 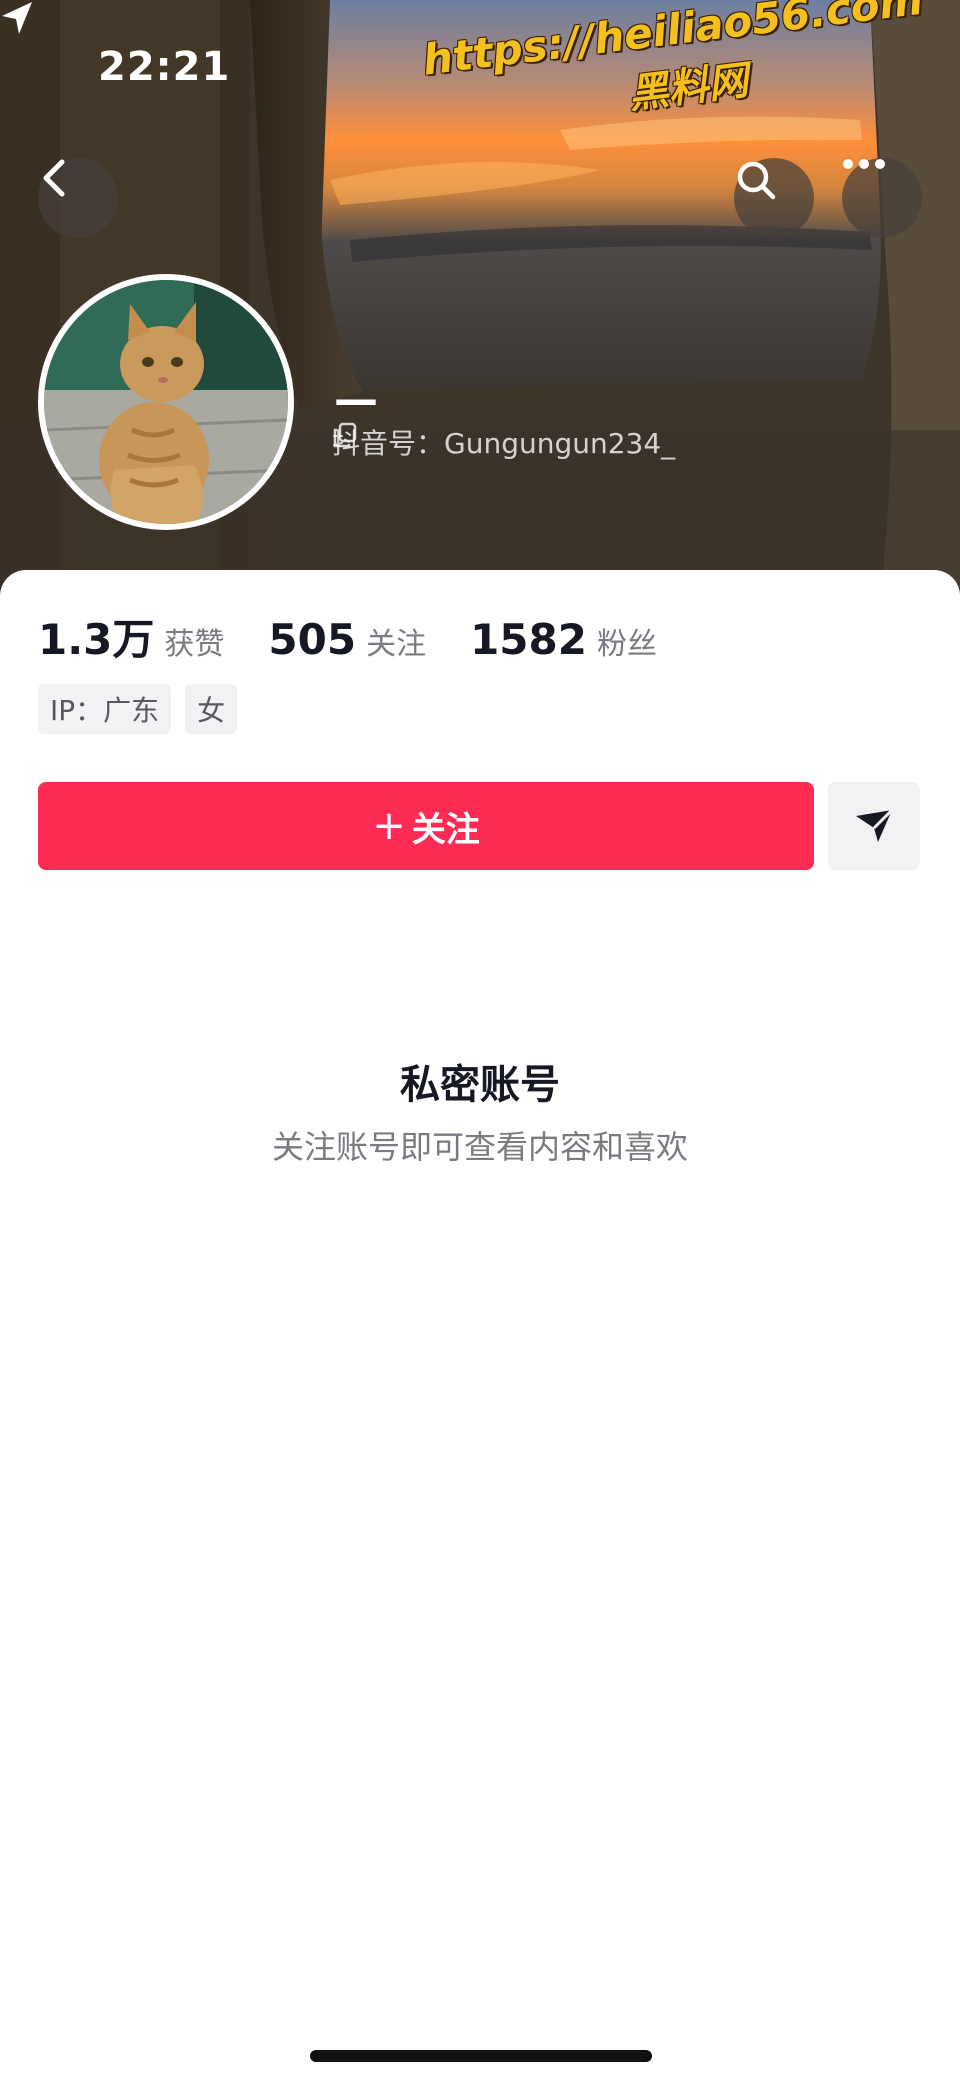 What do you see at coordinates (211, 709) in the screenshot?
I see `tag-gender: 女` at bounding box center [211, 709].